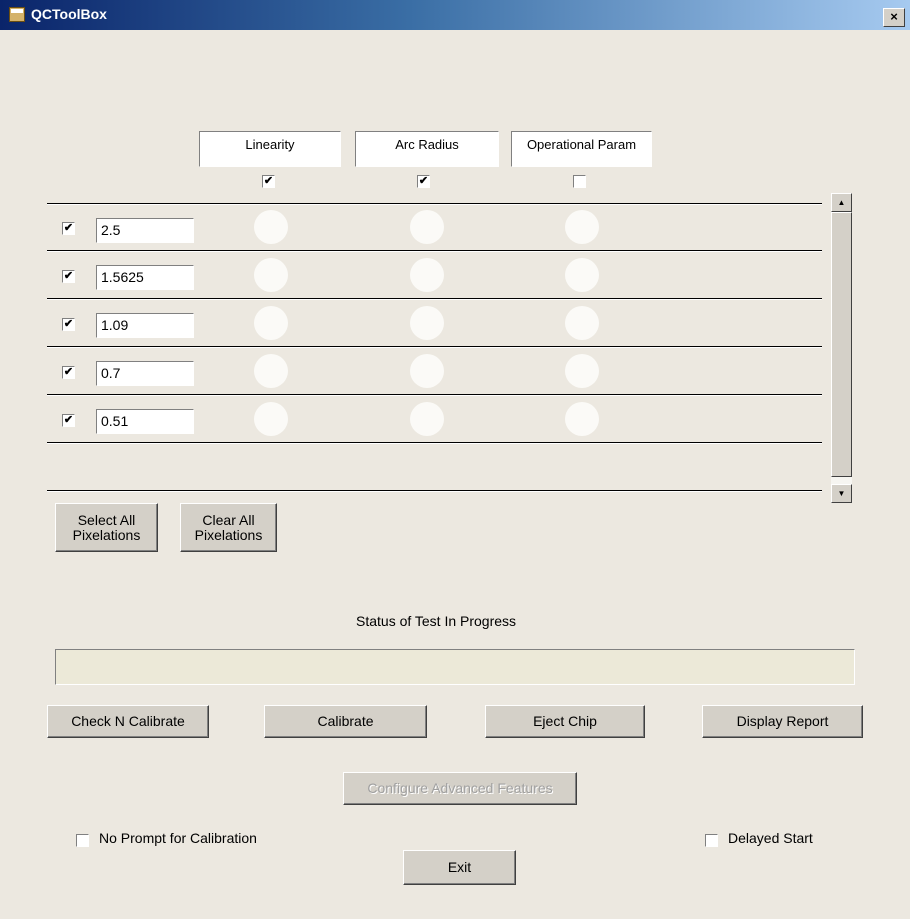 Image resolution: width=910 pixels, height=919 pixels. I want to click on checkbox-arc-radius: ✔, so click(423, 181).